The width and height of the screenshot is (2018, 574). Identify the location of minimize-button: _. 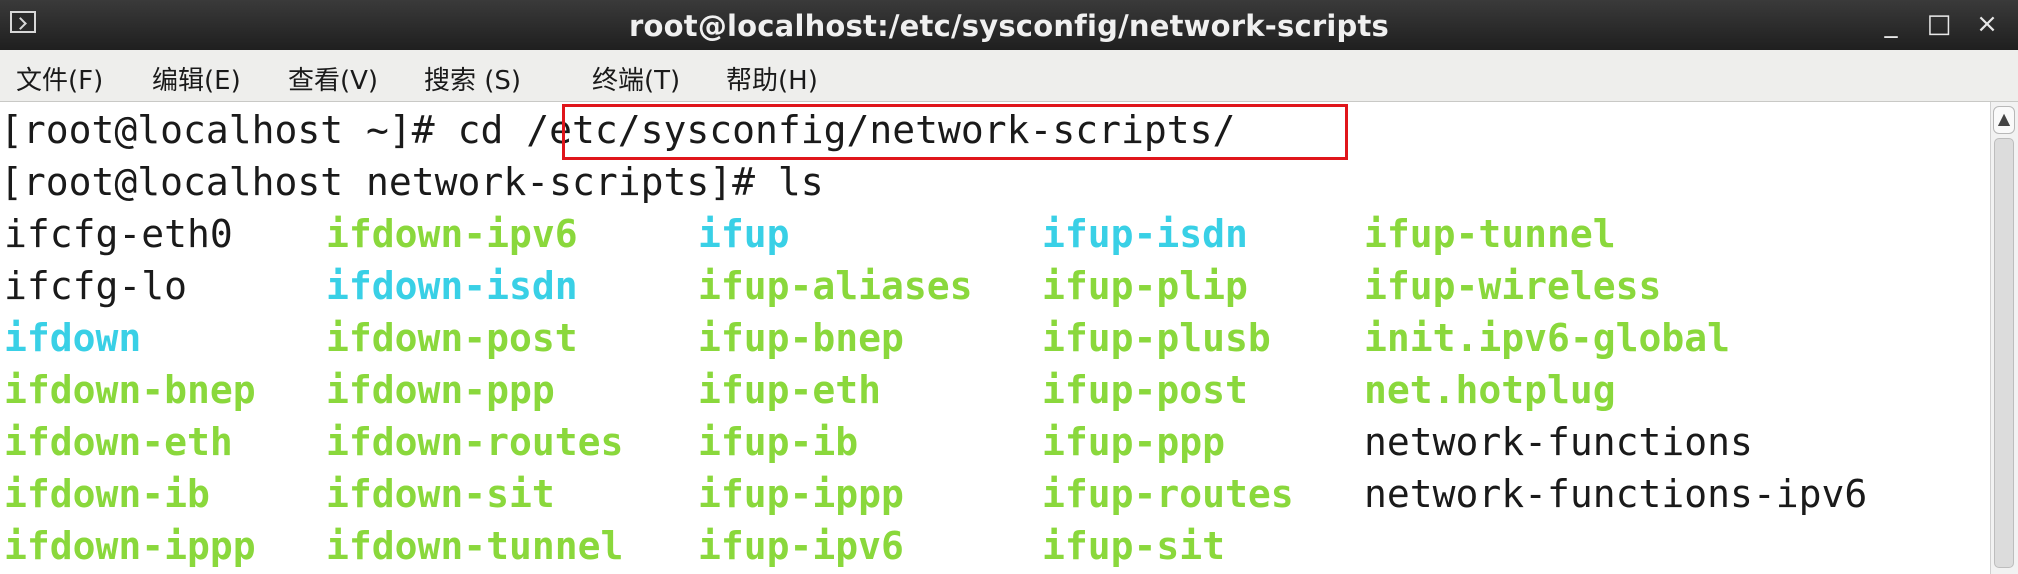
(1891, 24).